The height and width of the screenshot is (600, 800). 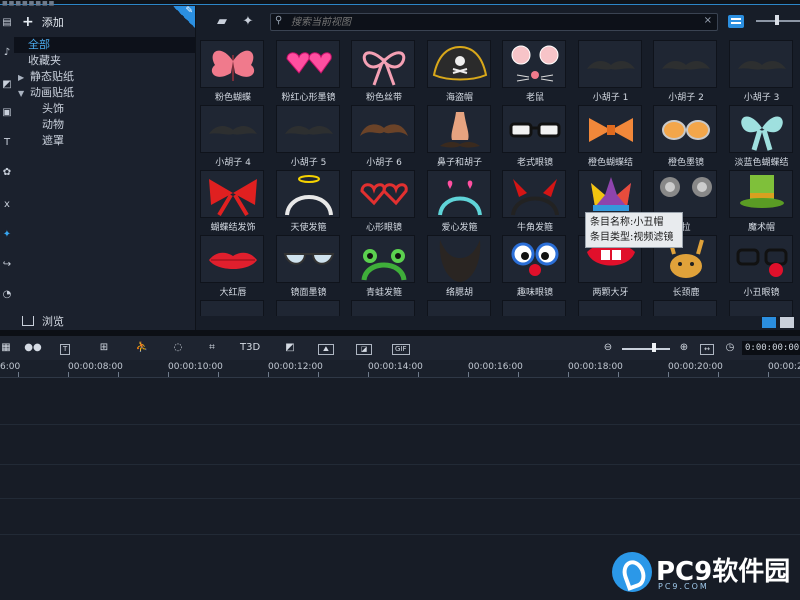 What do you see at coordinates (769, 322) in the screenshot?
I see `storyboard-view-icon` at bounding box center [769, 322].